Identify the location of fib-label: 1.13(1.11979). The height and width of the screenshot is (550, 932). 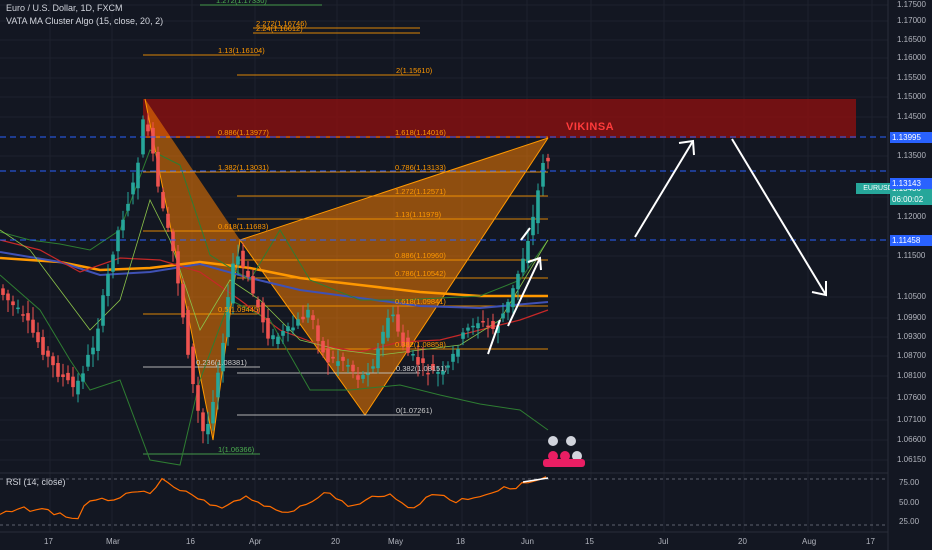
(418, 214).